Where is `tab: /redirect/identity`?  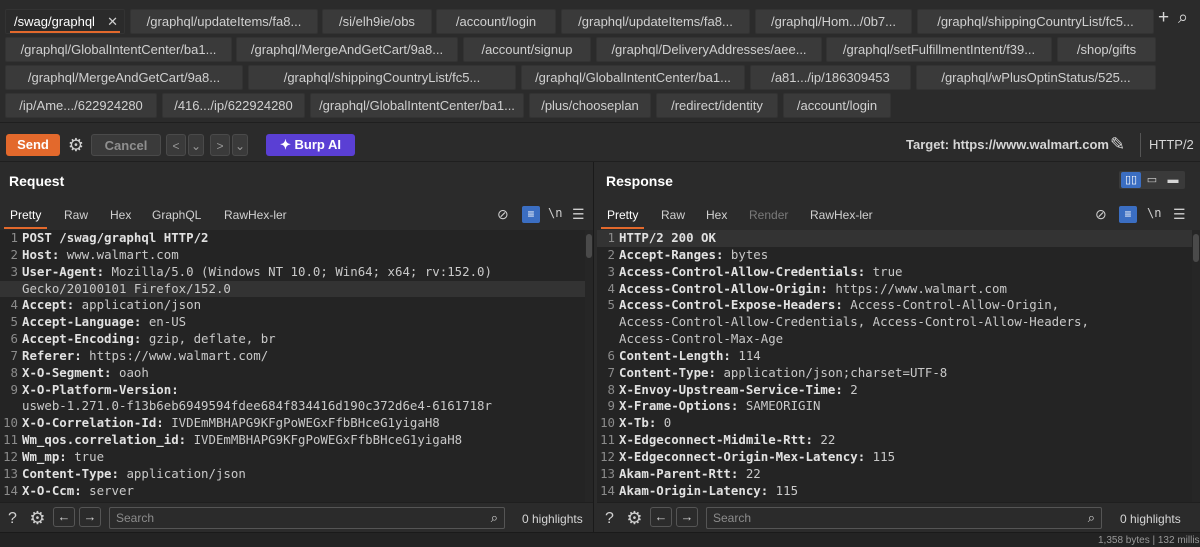
tab: /redirect/identity is located at coordinates (717, 105).